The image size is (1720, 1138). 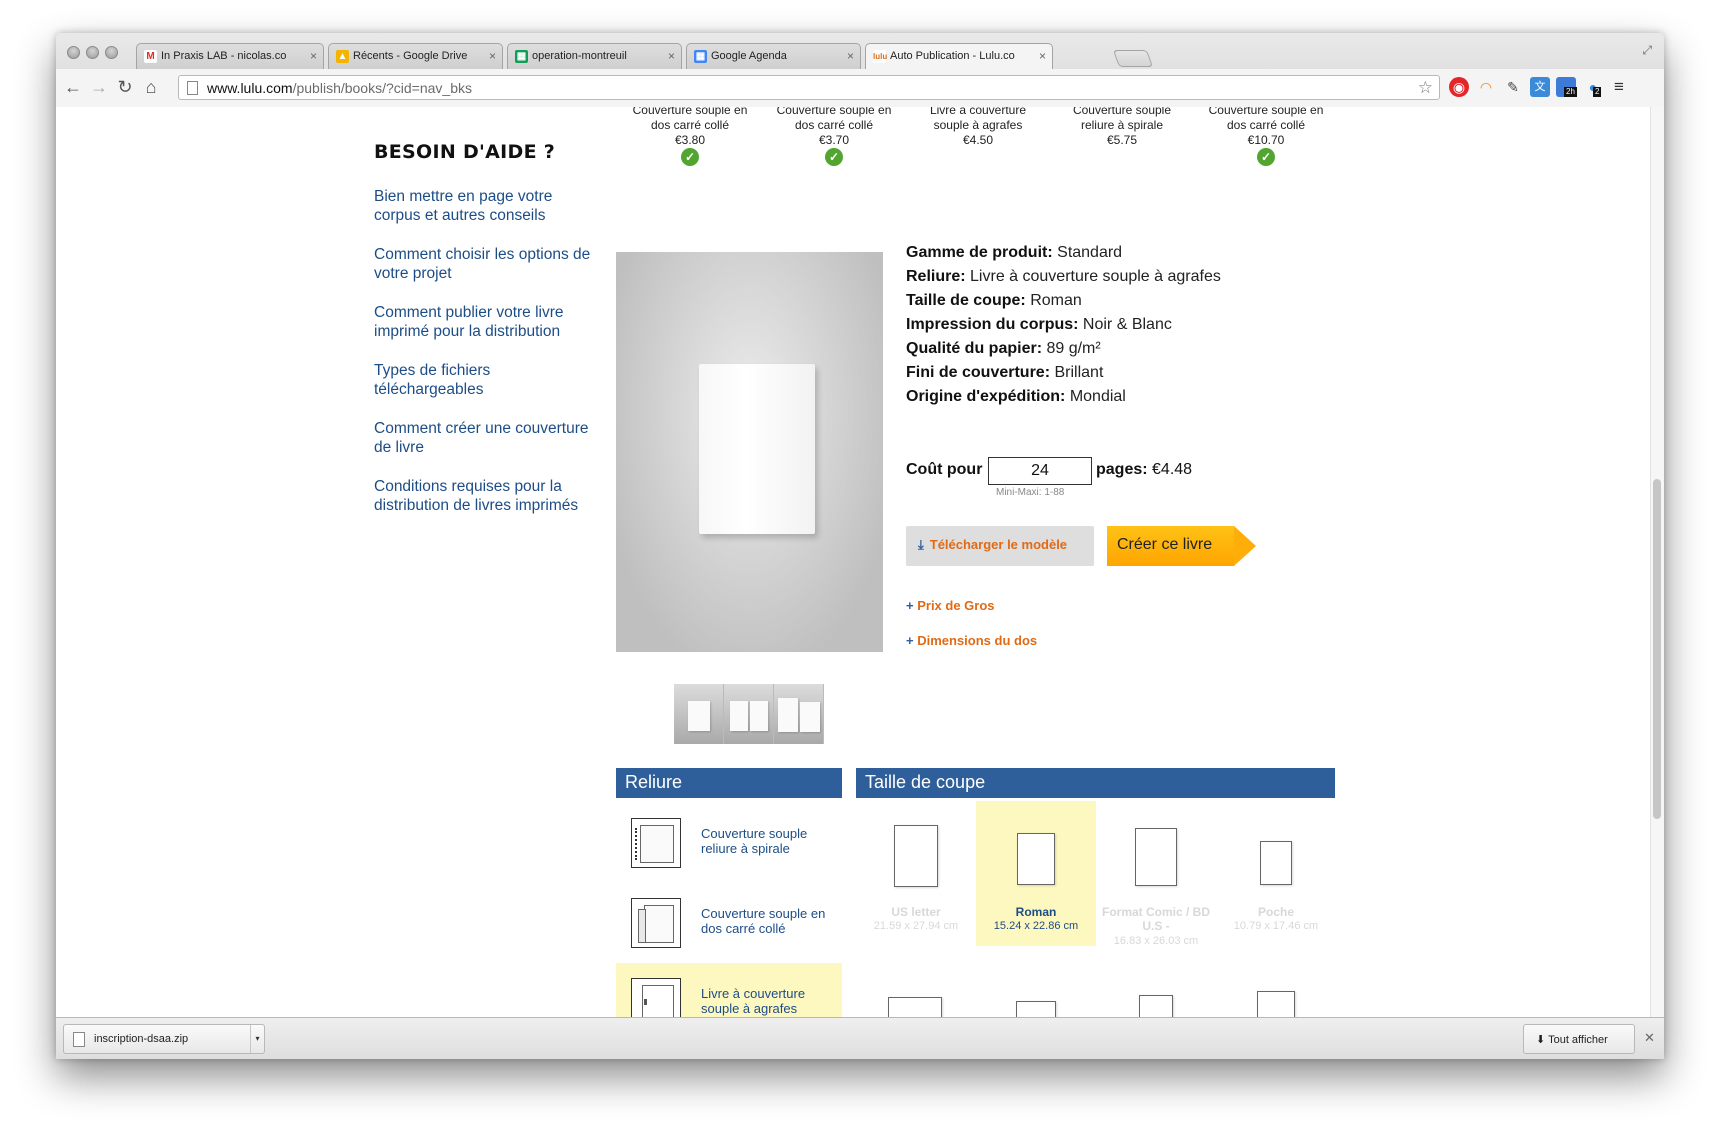 What do you see at coordinates (151, 87) in the screenshot?
I see `home-icon: ⌂` at bounding box center [151, 87].